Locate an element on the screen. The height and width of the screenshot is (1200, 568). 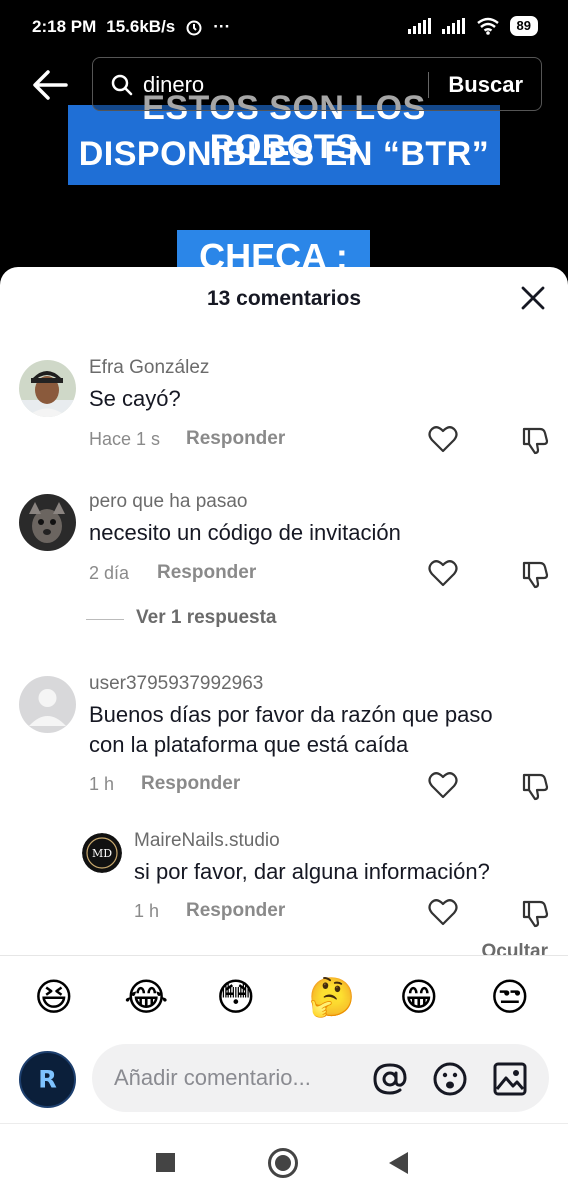
my-avatar-initial: R is located at coordinates (47, 1079).